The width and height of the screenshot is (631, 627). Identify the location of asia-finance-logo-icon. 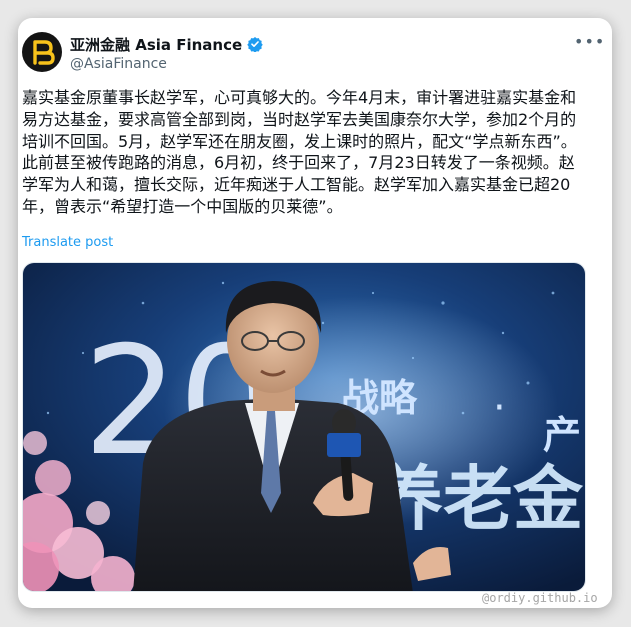
(44, 52).